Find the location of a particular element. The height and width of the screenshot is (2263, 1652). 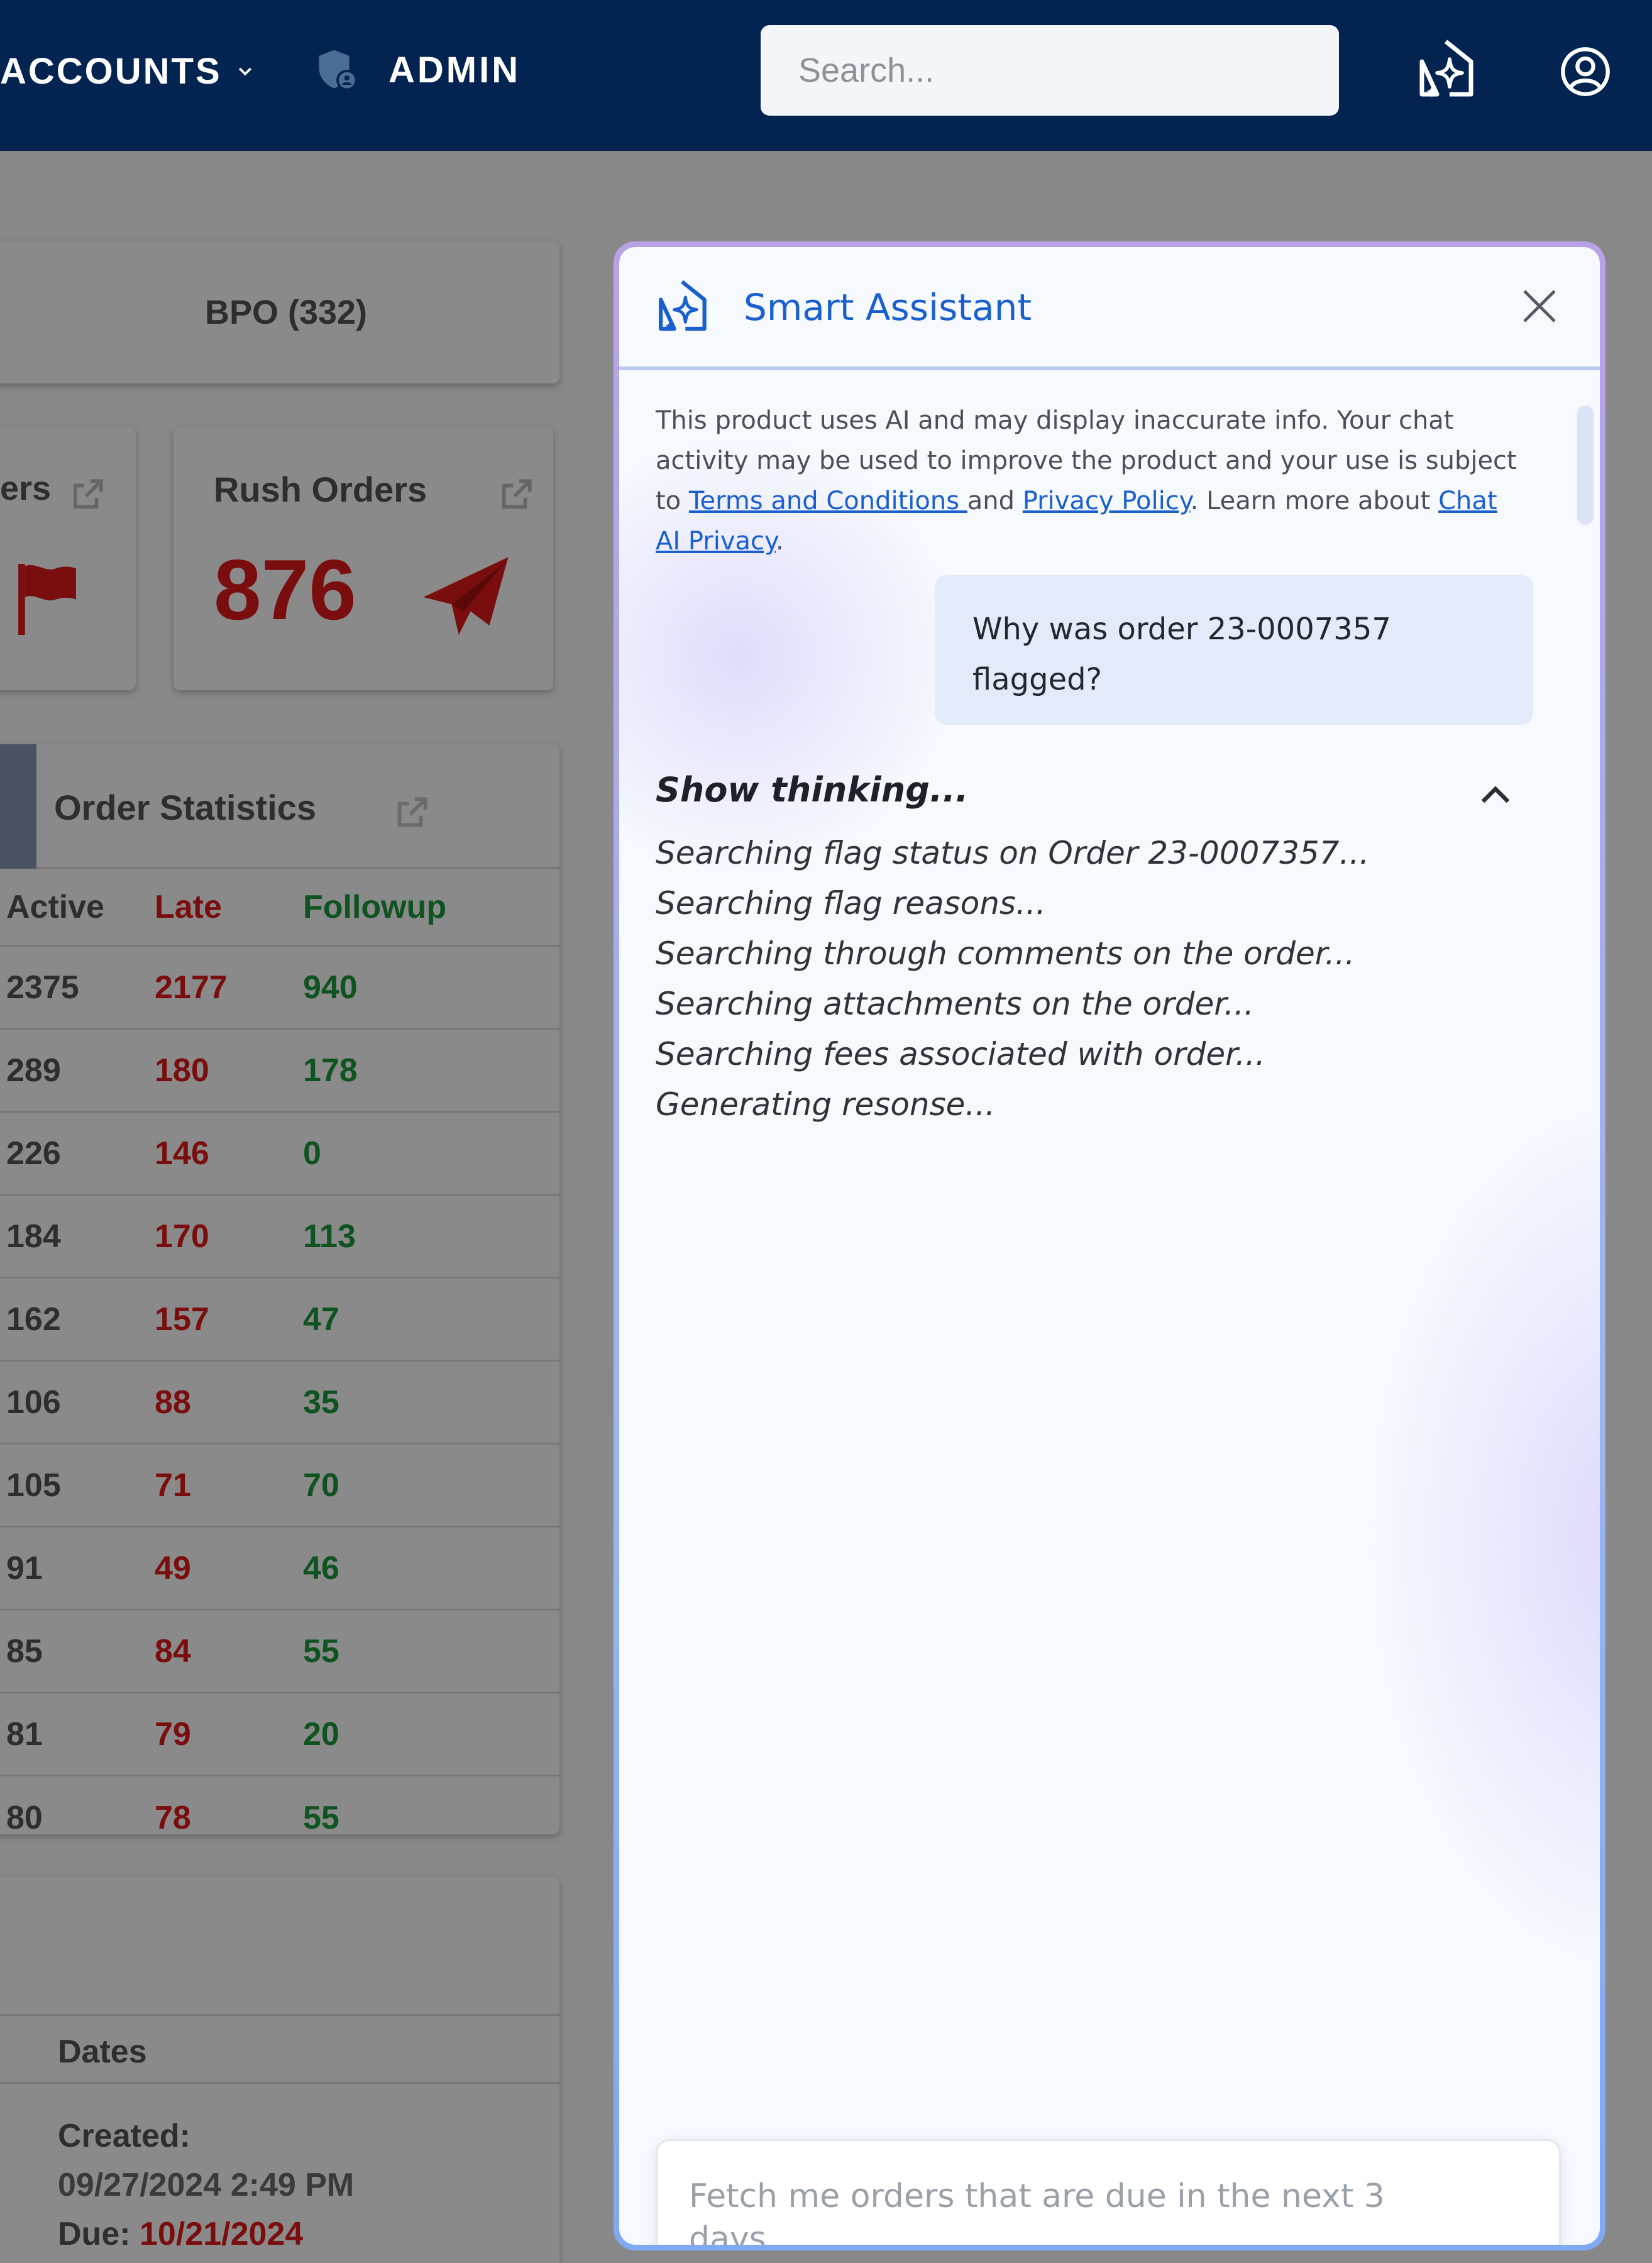

table-row: 184 170 113 is located at coordinates (279, 1238).